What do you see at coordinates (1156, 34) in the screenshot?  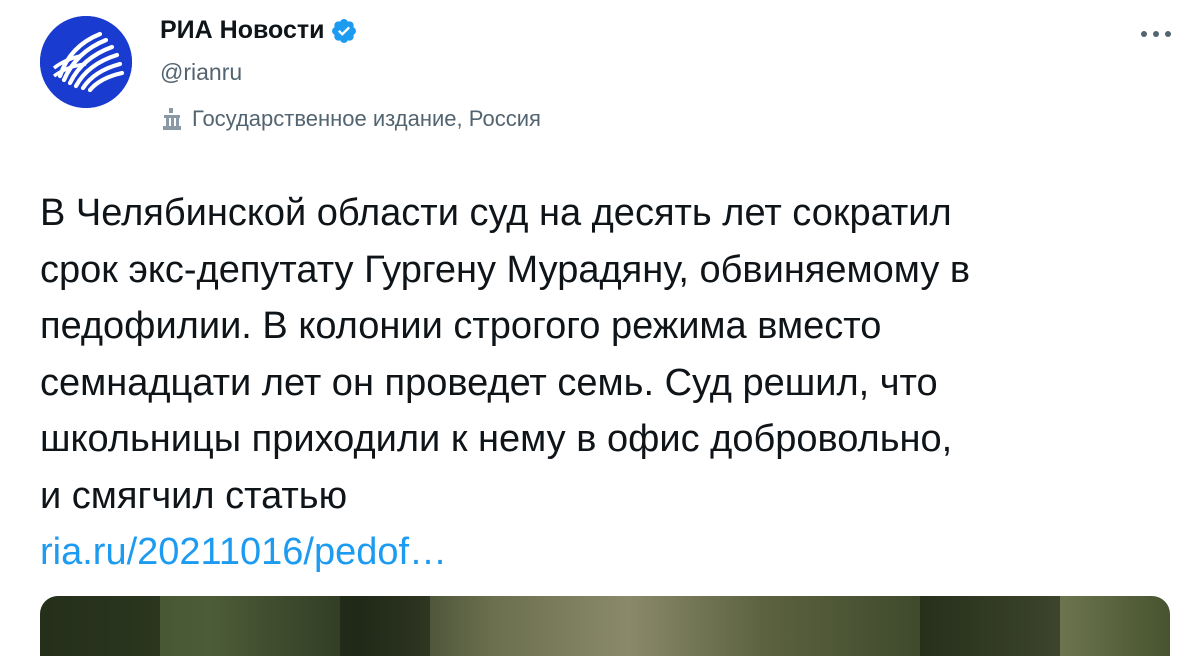 I see `more-options-icon` at bounding box center [1156, 34].